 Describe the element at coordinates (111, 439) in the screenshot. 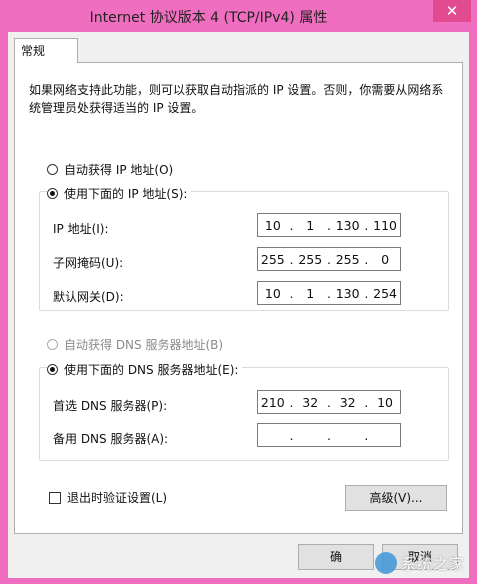

I see `alternate-dns-label: 备用 DNS 服务器(A):` at that location.